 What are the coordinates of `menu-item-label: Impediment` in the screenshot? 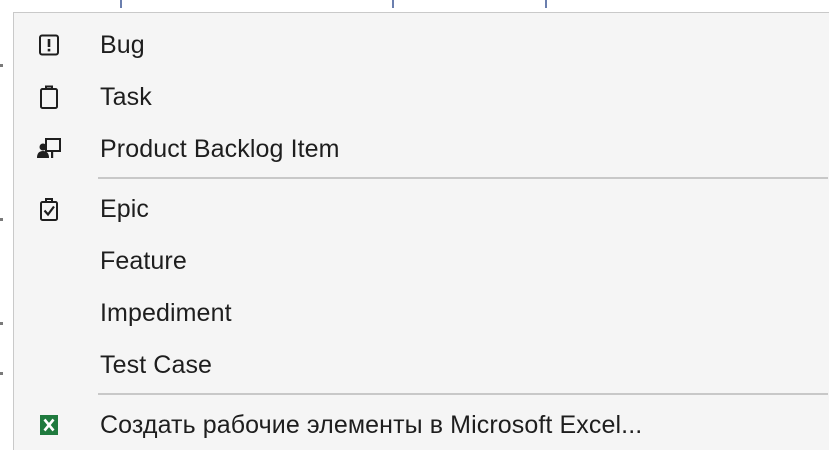 It's located at (166, 312).